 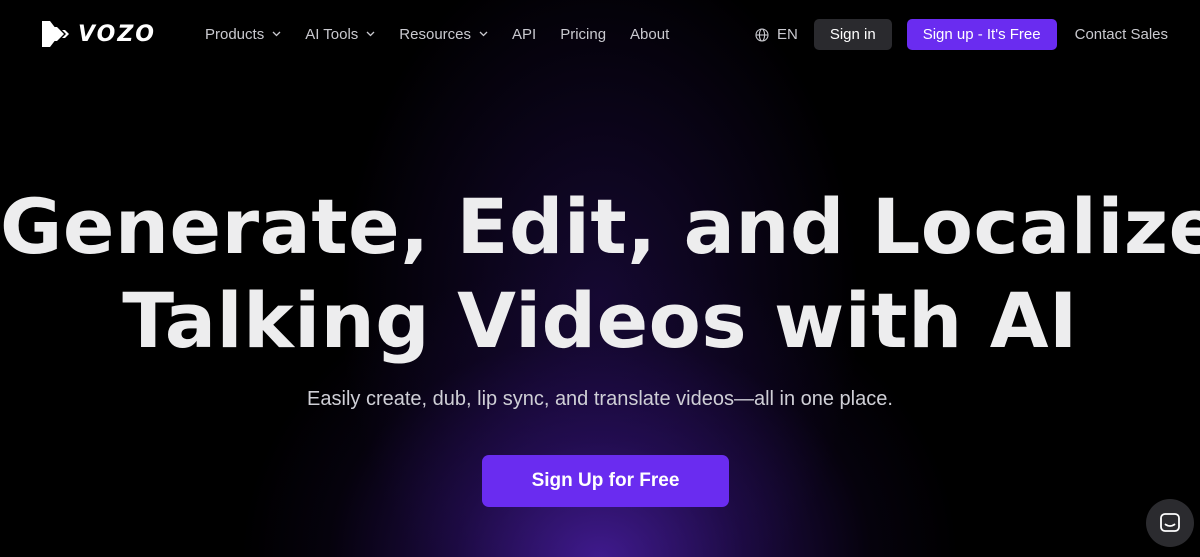 I want to click on globe-icon, so click(x=762, y=34).